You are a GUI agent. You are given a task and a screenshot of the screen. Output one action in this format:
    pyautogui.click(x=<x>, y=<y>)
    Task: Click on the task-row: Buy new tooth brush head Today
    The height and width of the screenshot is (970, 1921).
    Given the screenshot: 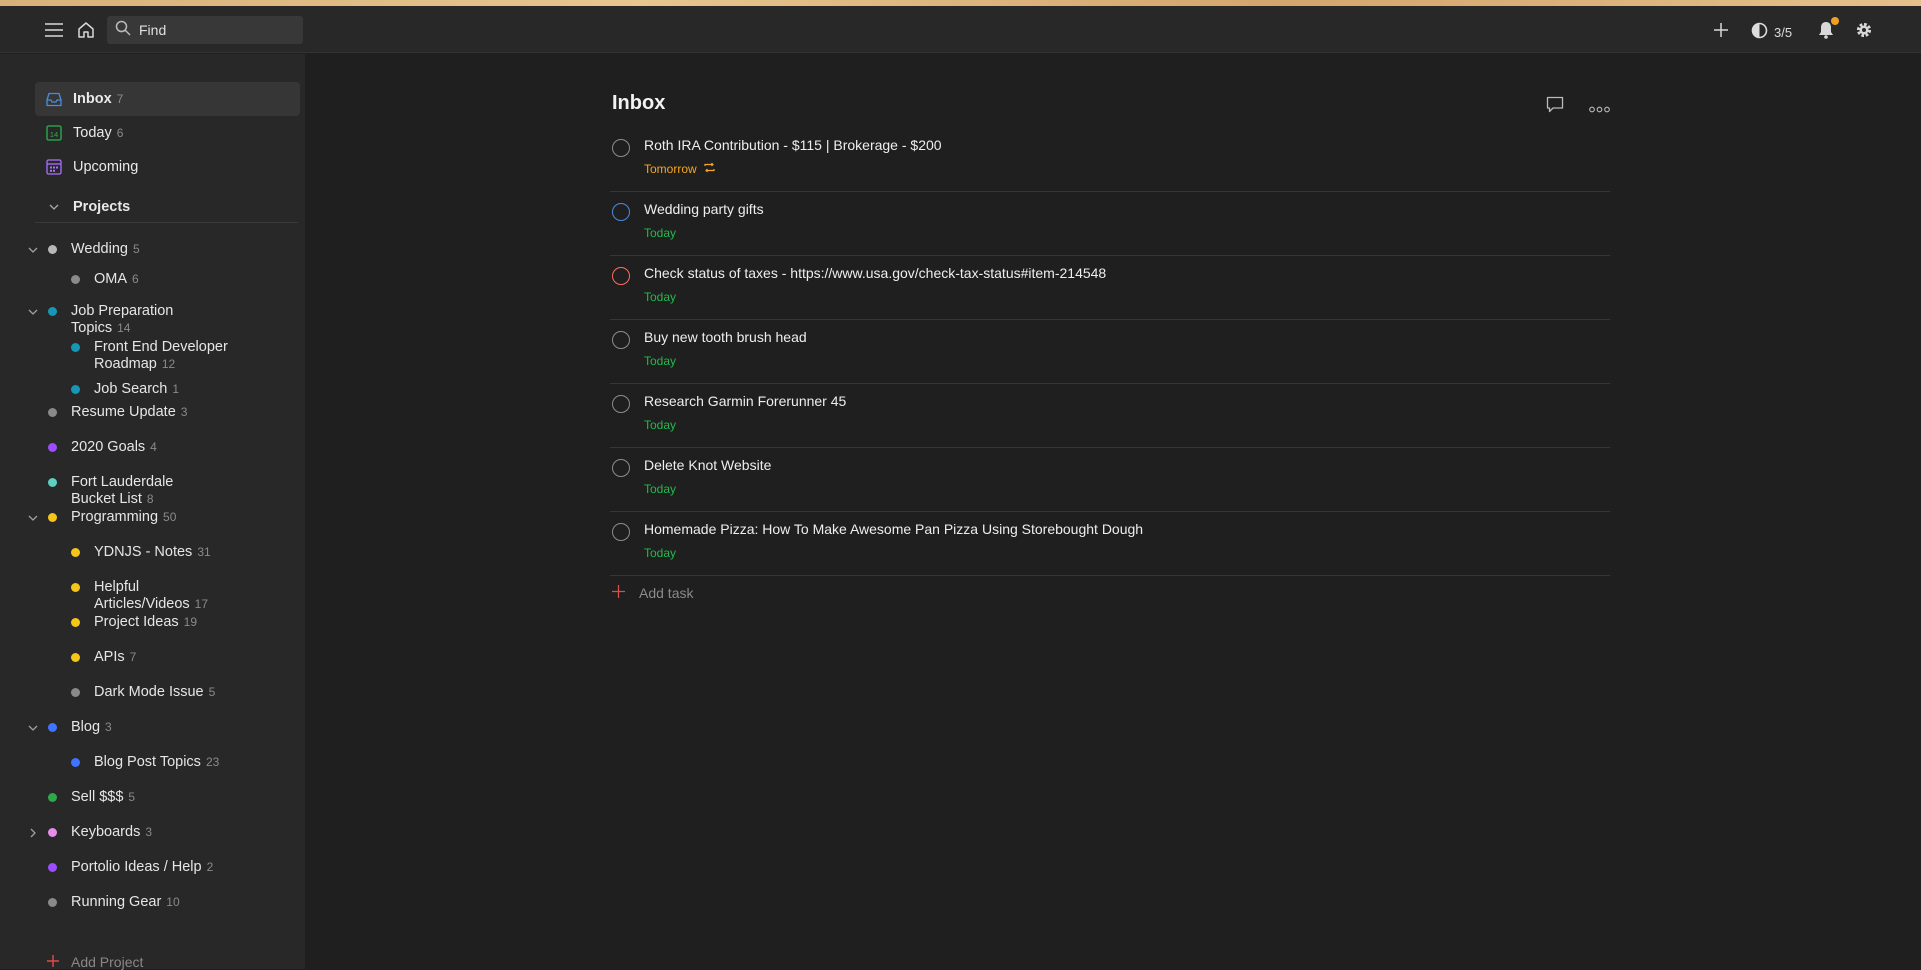 What is the action you would take?
    pyautogui.click(x=1110, y=352)
    